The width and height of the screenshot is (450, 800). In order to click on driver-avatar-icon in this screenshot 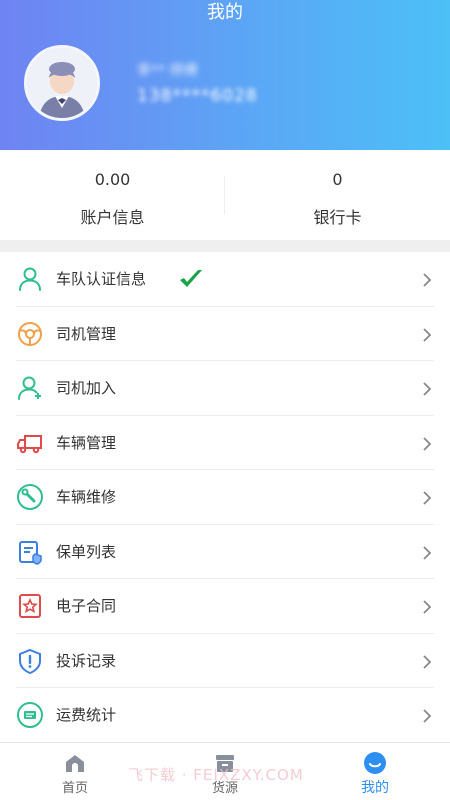, I will do `click(62, 83)`.